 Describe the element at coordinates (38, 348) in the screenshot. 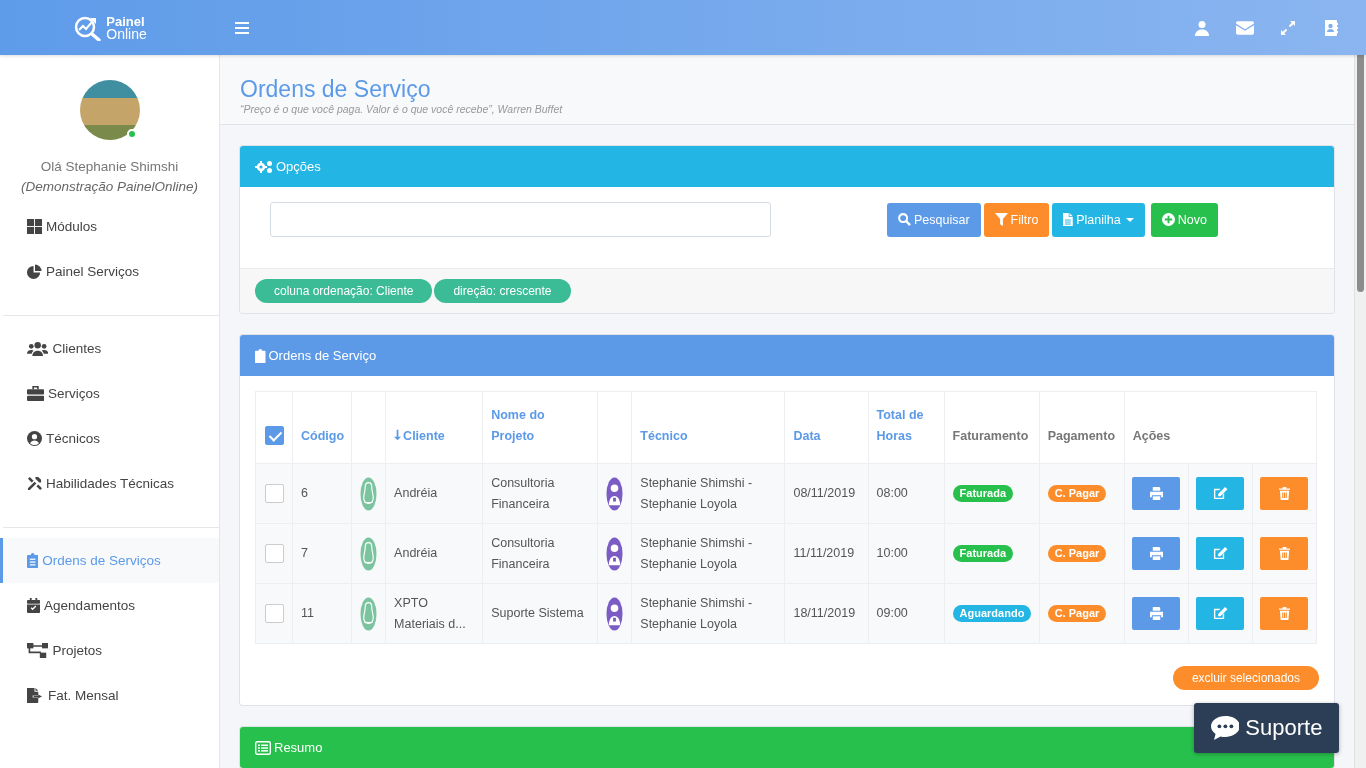

I see `users-icon` at that location.